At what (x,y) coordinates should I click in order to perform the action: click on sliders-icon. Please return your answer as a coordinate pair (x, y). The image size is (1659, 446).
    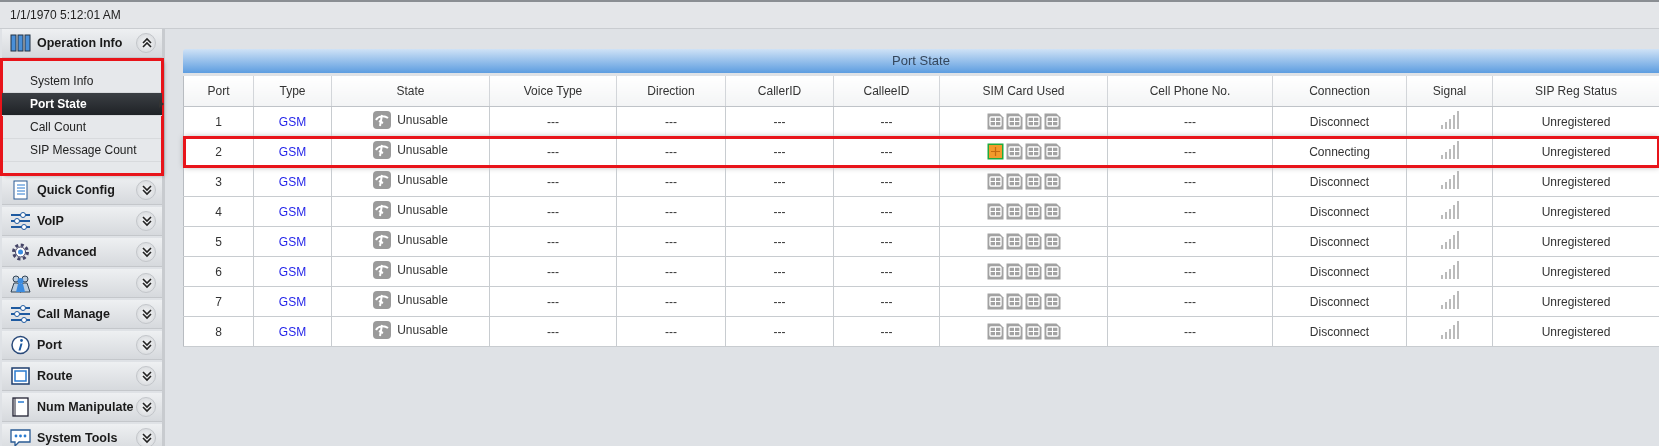
    Looking at the image, I should click on (20, 221).